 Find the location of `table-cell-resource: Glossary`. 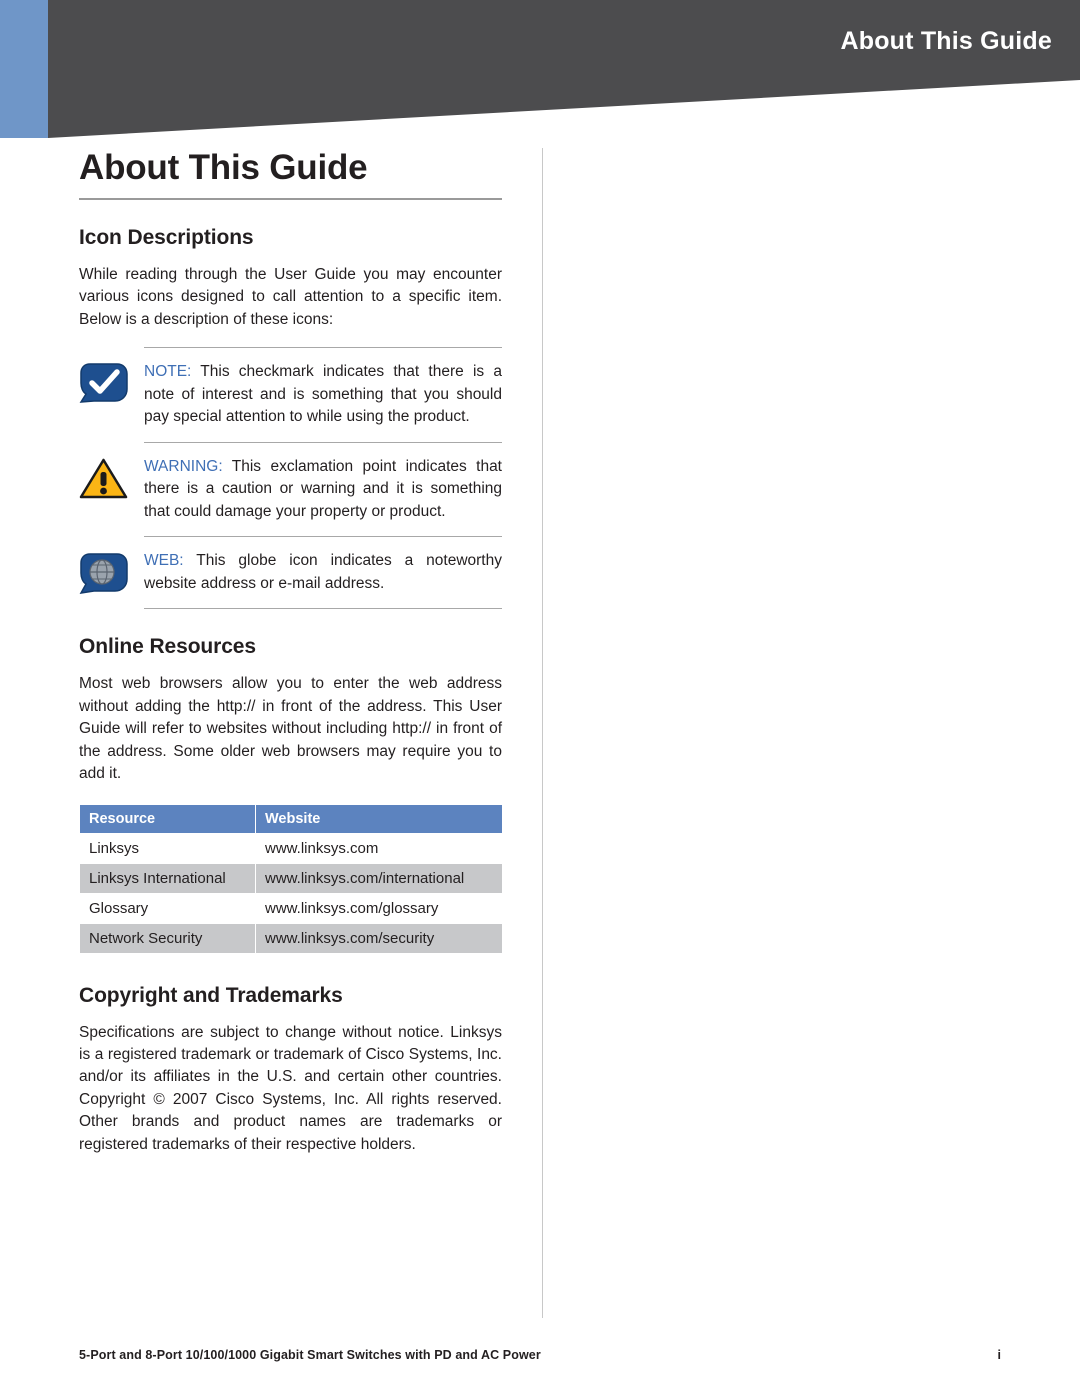

table-cell-resource: Glossary is located at coordinates (167, 908).